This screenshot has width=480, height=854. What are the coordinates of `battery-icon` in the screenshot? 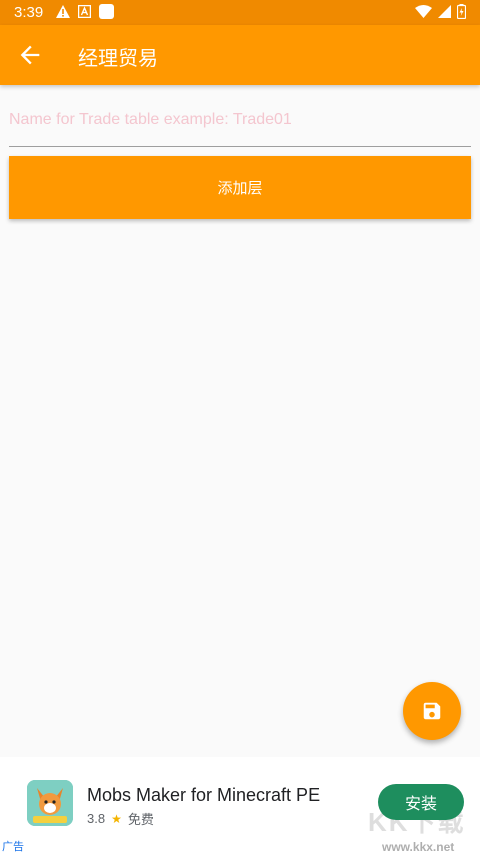 It's located at (461, 11).